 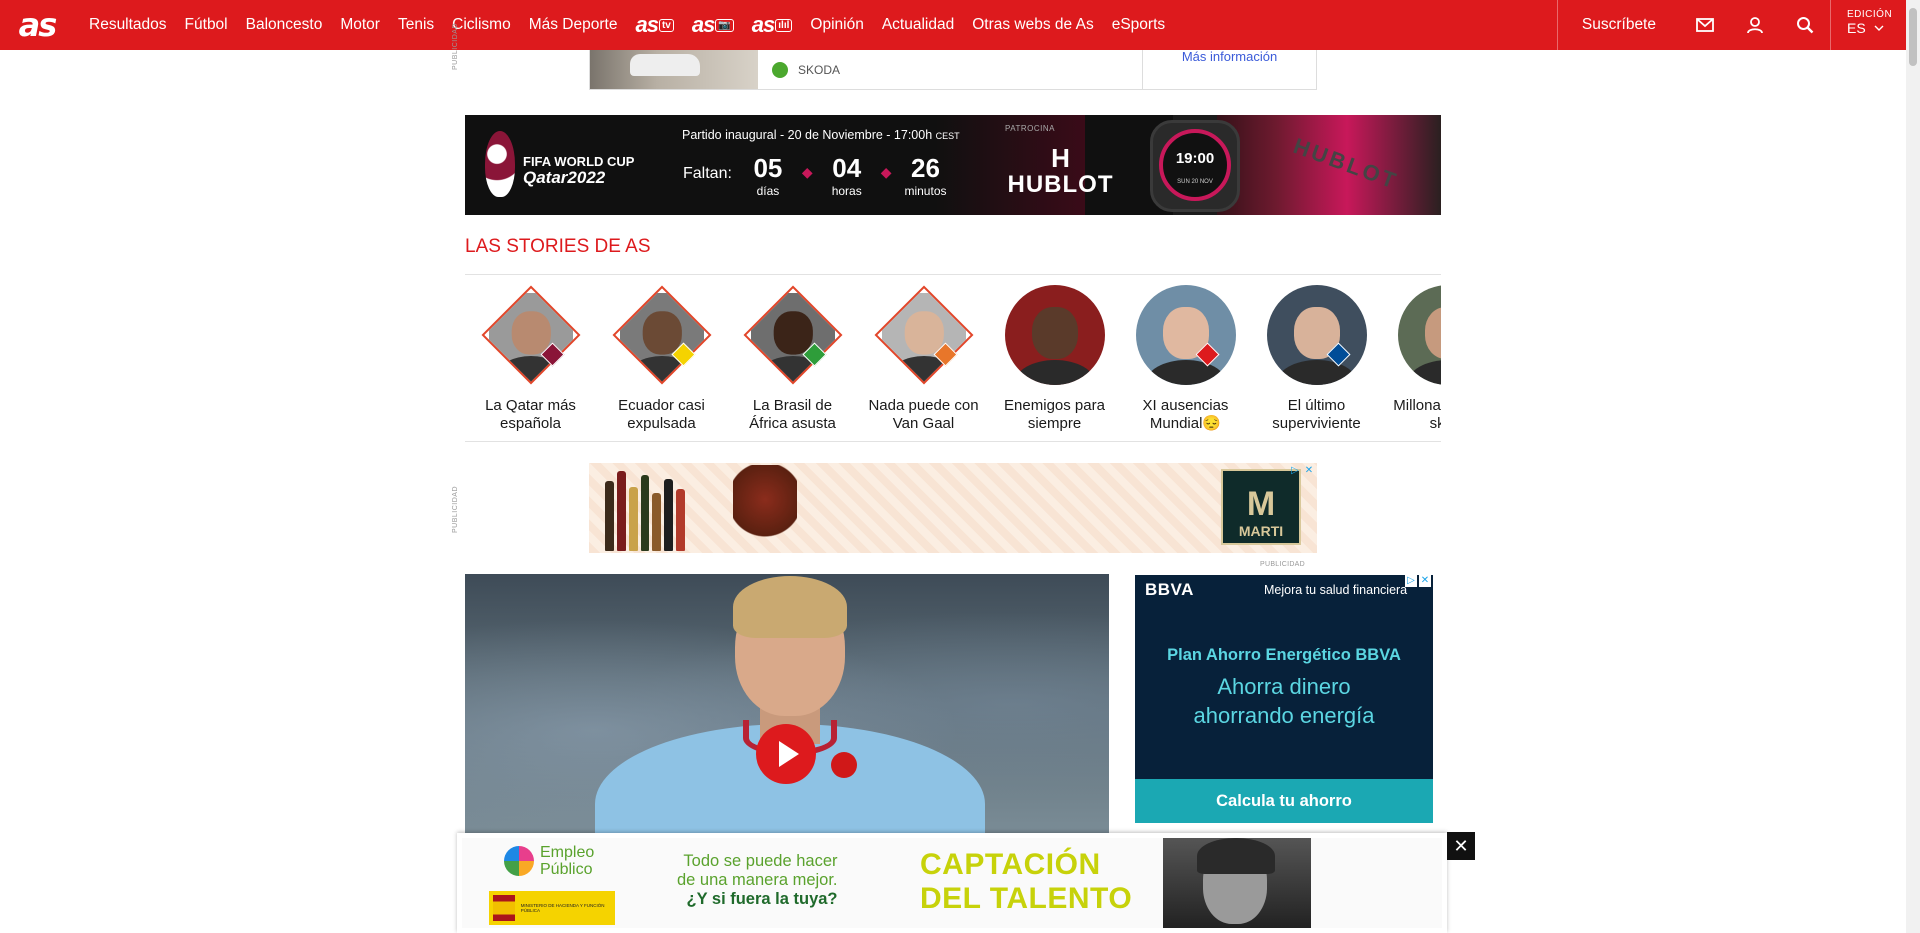 I want to click on story-item: La Qatar más española, so click(x=530, y=361).